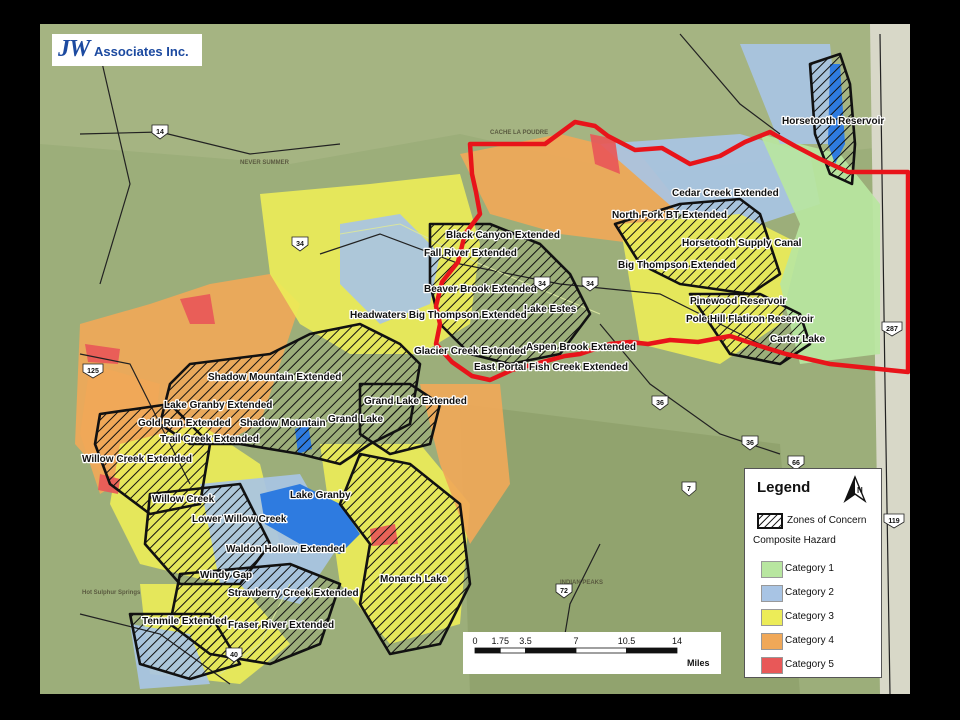 This screenshot has height=720, width=960. I want to click on label-aspen-brook-extended: Aspen Brook Extended, so click(581, 347).